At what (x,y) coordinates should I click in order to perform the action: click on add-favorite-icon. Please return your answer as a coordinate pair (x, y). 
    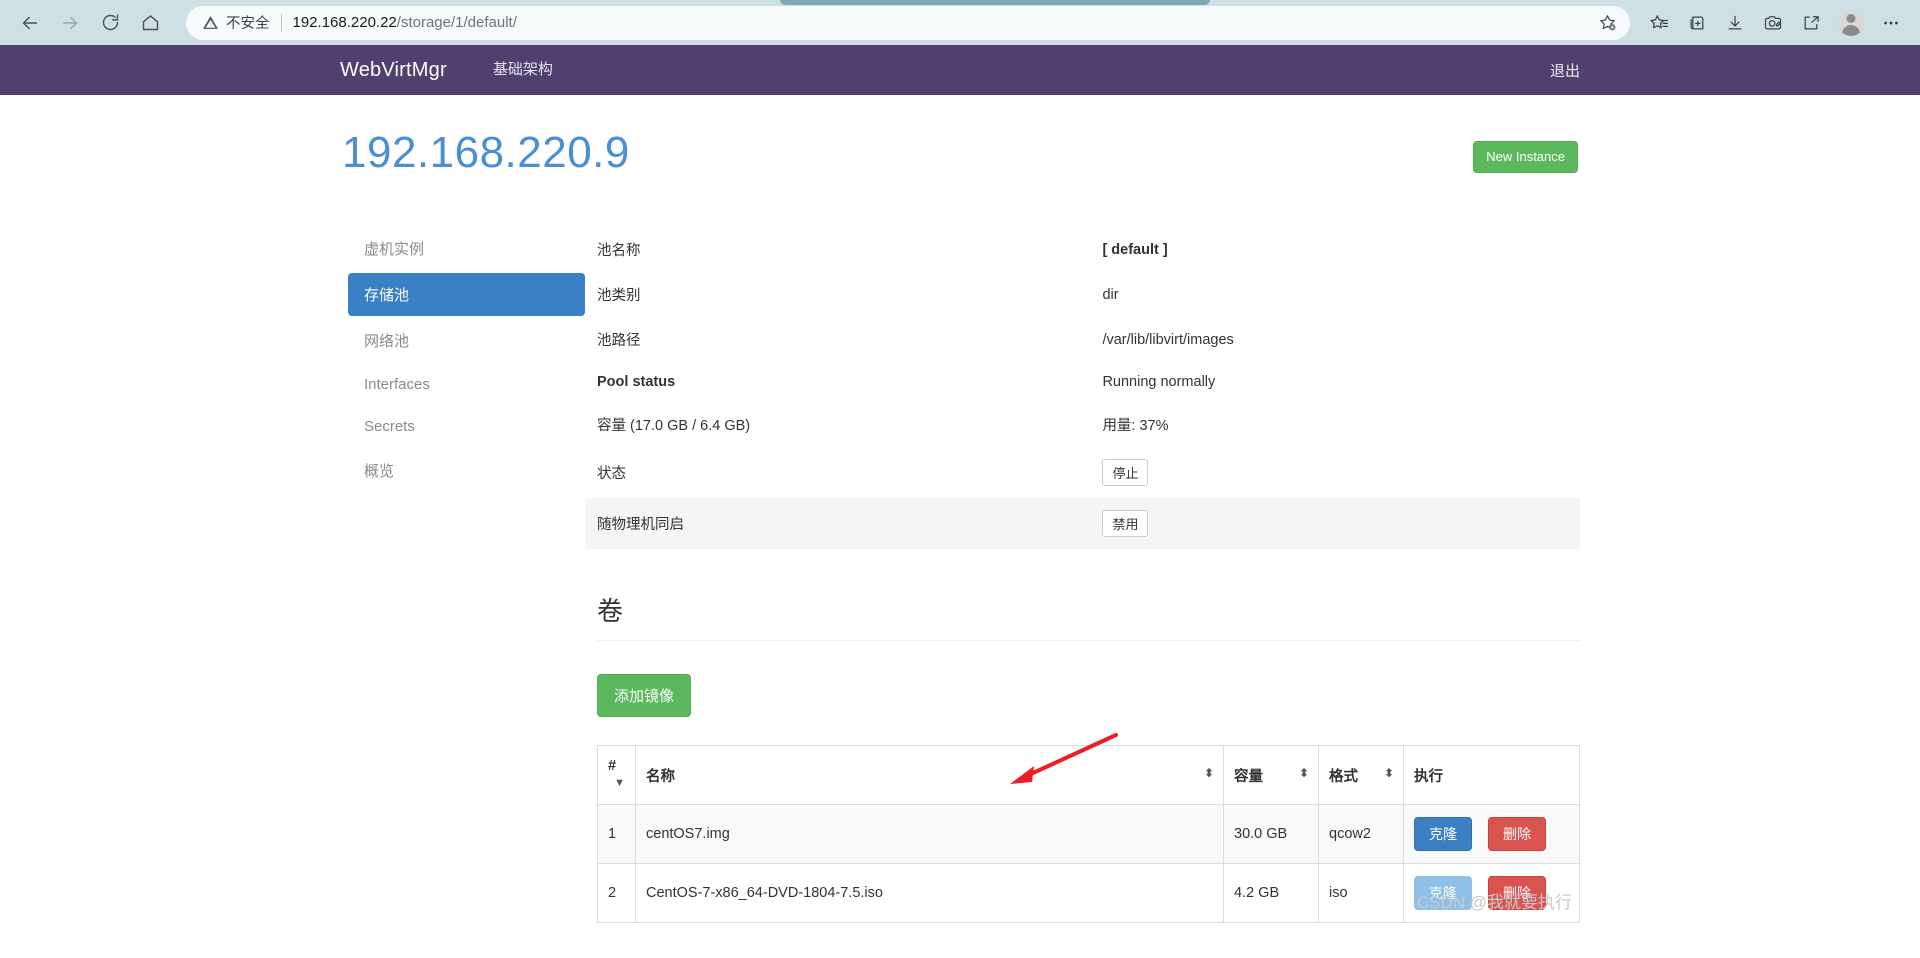
    Looking at the image, I should click on (1607, 23).